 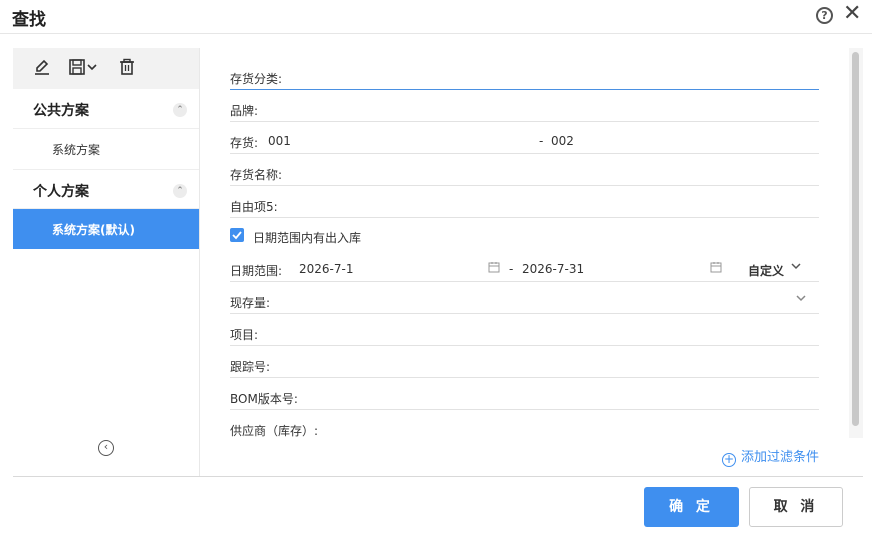 I want to click on inventory-to-input: 002, so click(x=562, y=141).